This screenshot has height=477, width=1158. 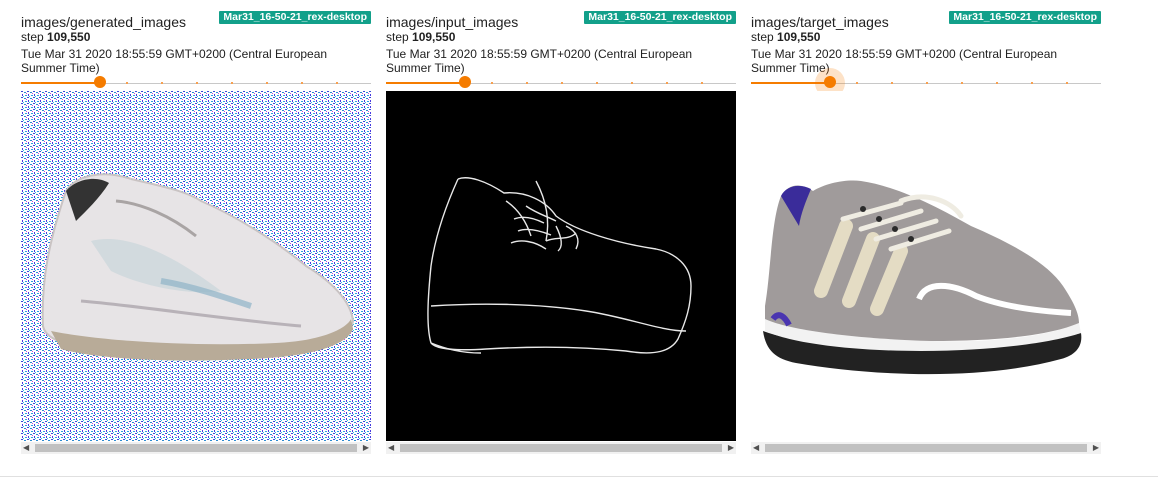 What do you see at coordinates (103, 22) in the screenshot?
I see `card-title: images/generated_images` at bounding box center [103, 22].